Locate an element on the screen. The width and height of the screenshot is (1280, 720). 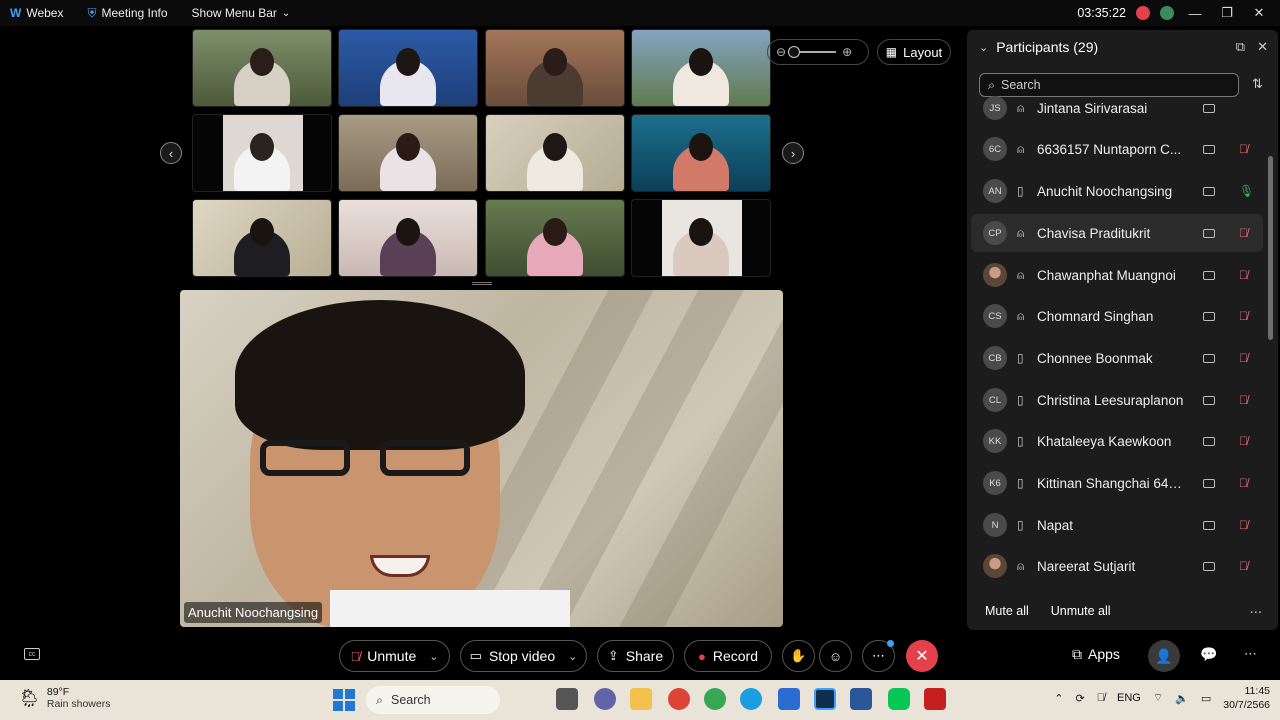
participant-row: 6C ⍝ 6636157 Nuntaporn C... 🎙̸ is located at coordinates (1117, 149).